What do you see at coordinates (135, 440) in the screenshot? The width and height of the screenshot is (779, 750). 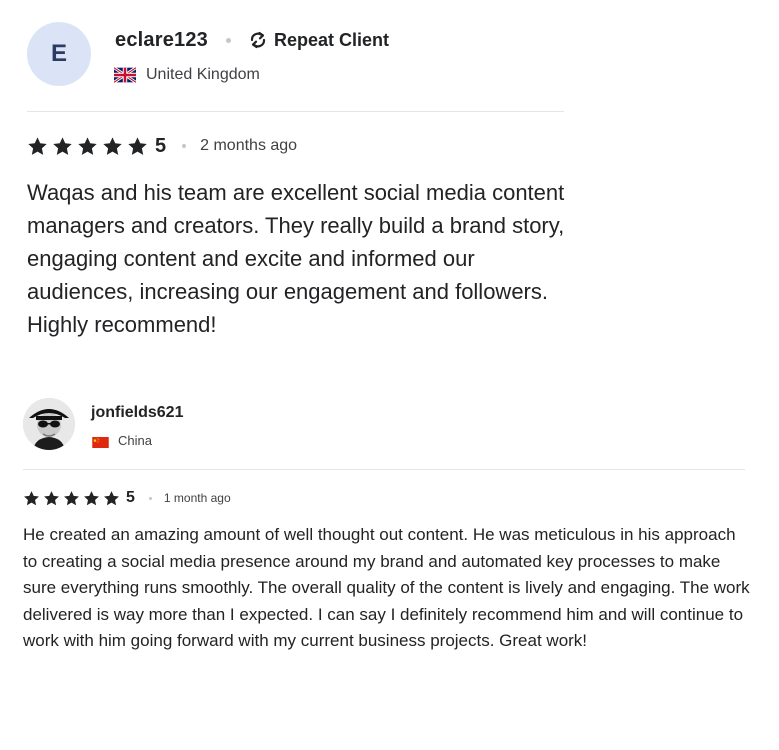 I see `reviewer-country: China` at bounding box center [135, 440].